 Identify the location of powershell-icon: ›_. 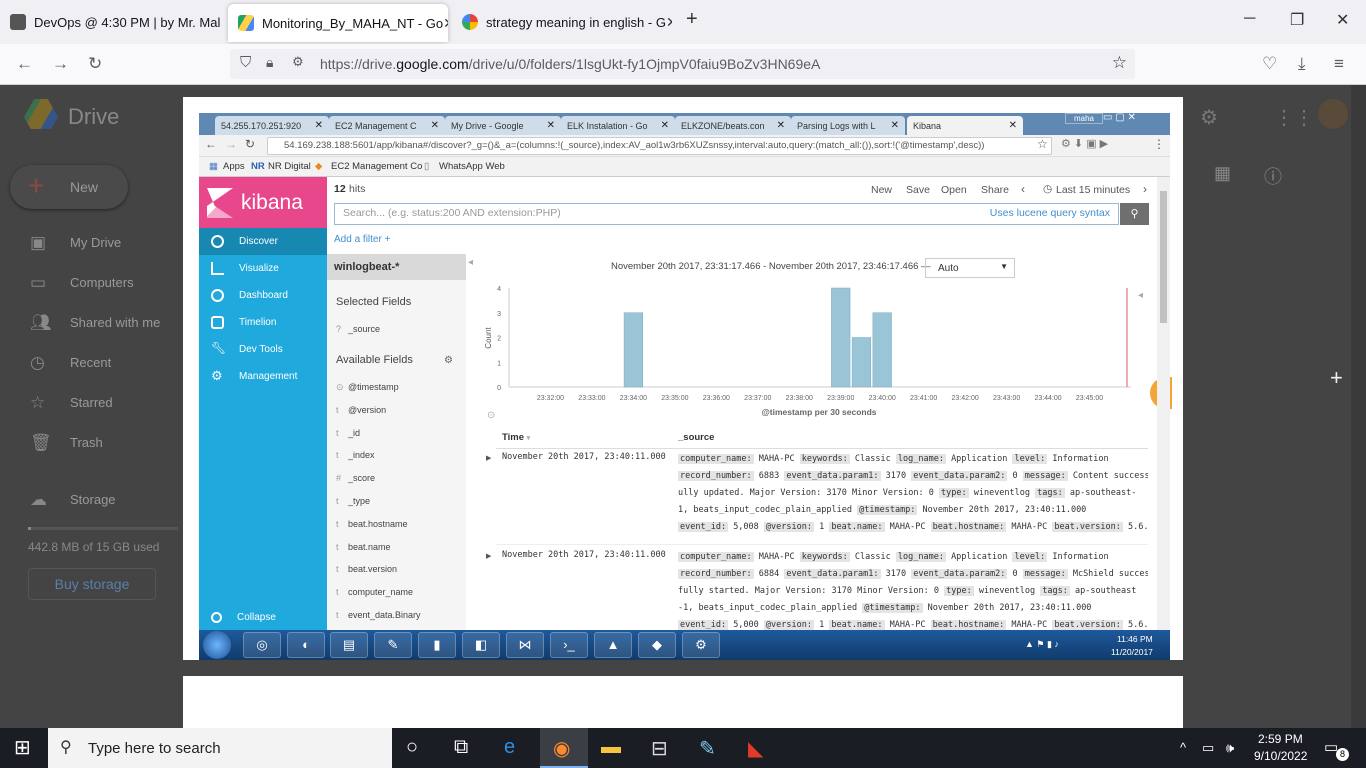
(569, 645).